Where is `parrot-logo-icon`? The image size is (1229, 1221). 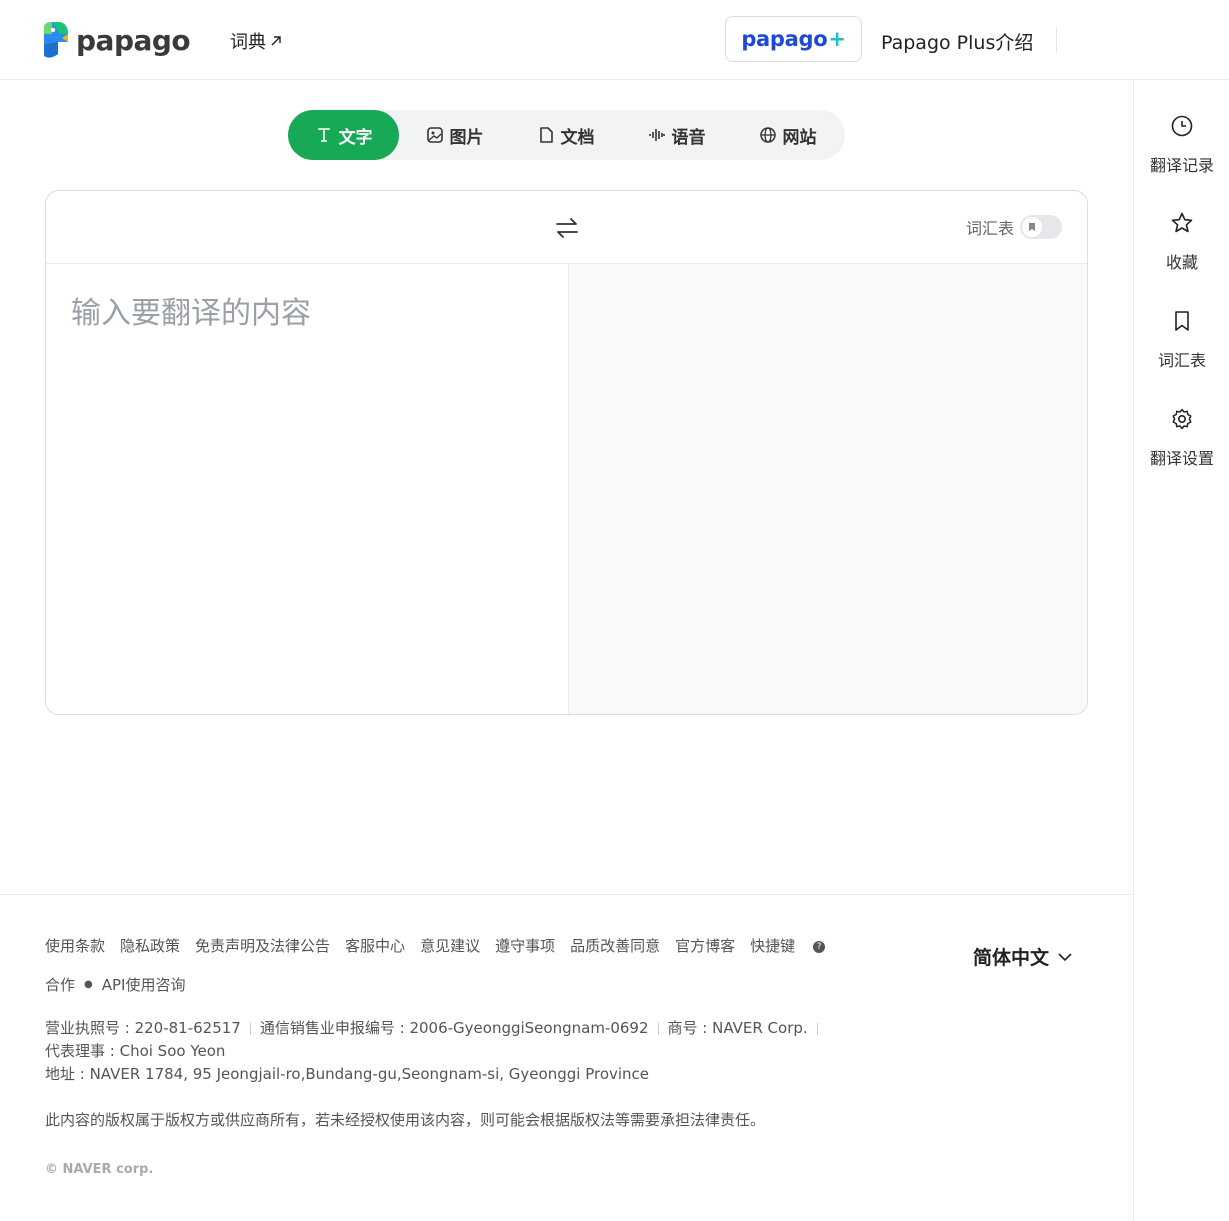
parrot-logo-icon is located at coordinates (56, 40).